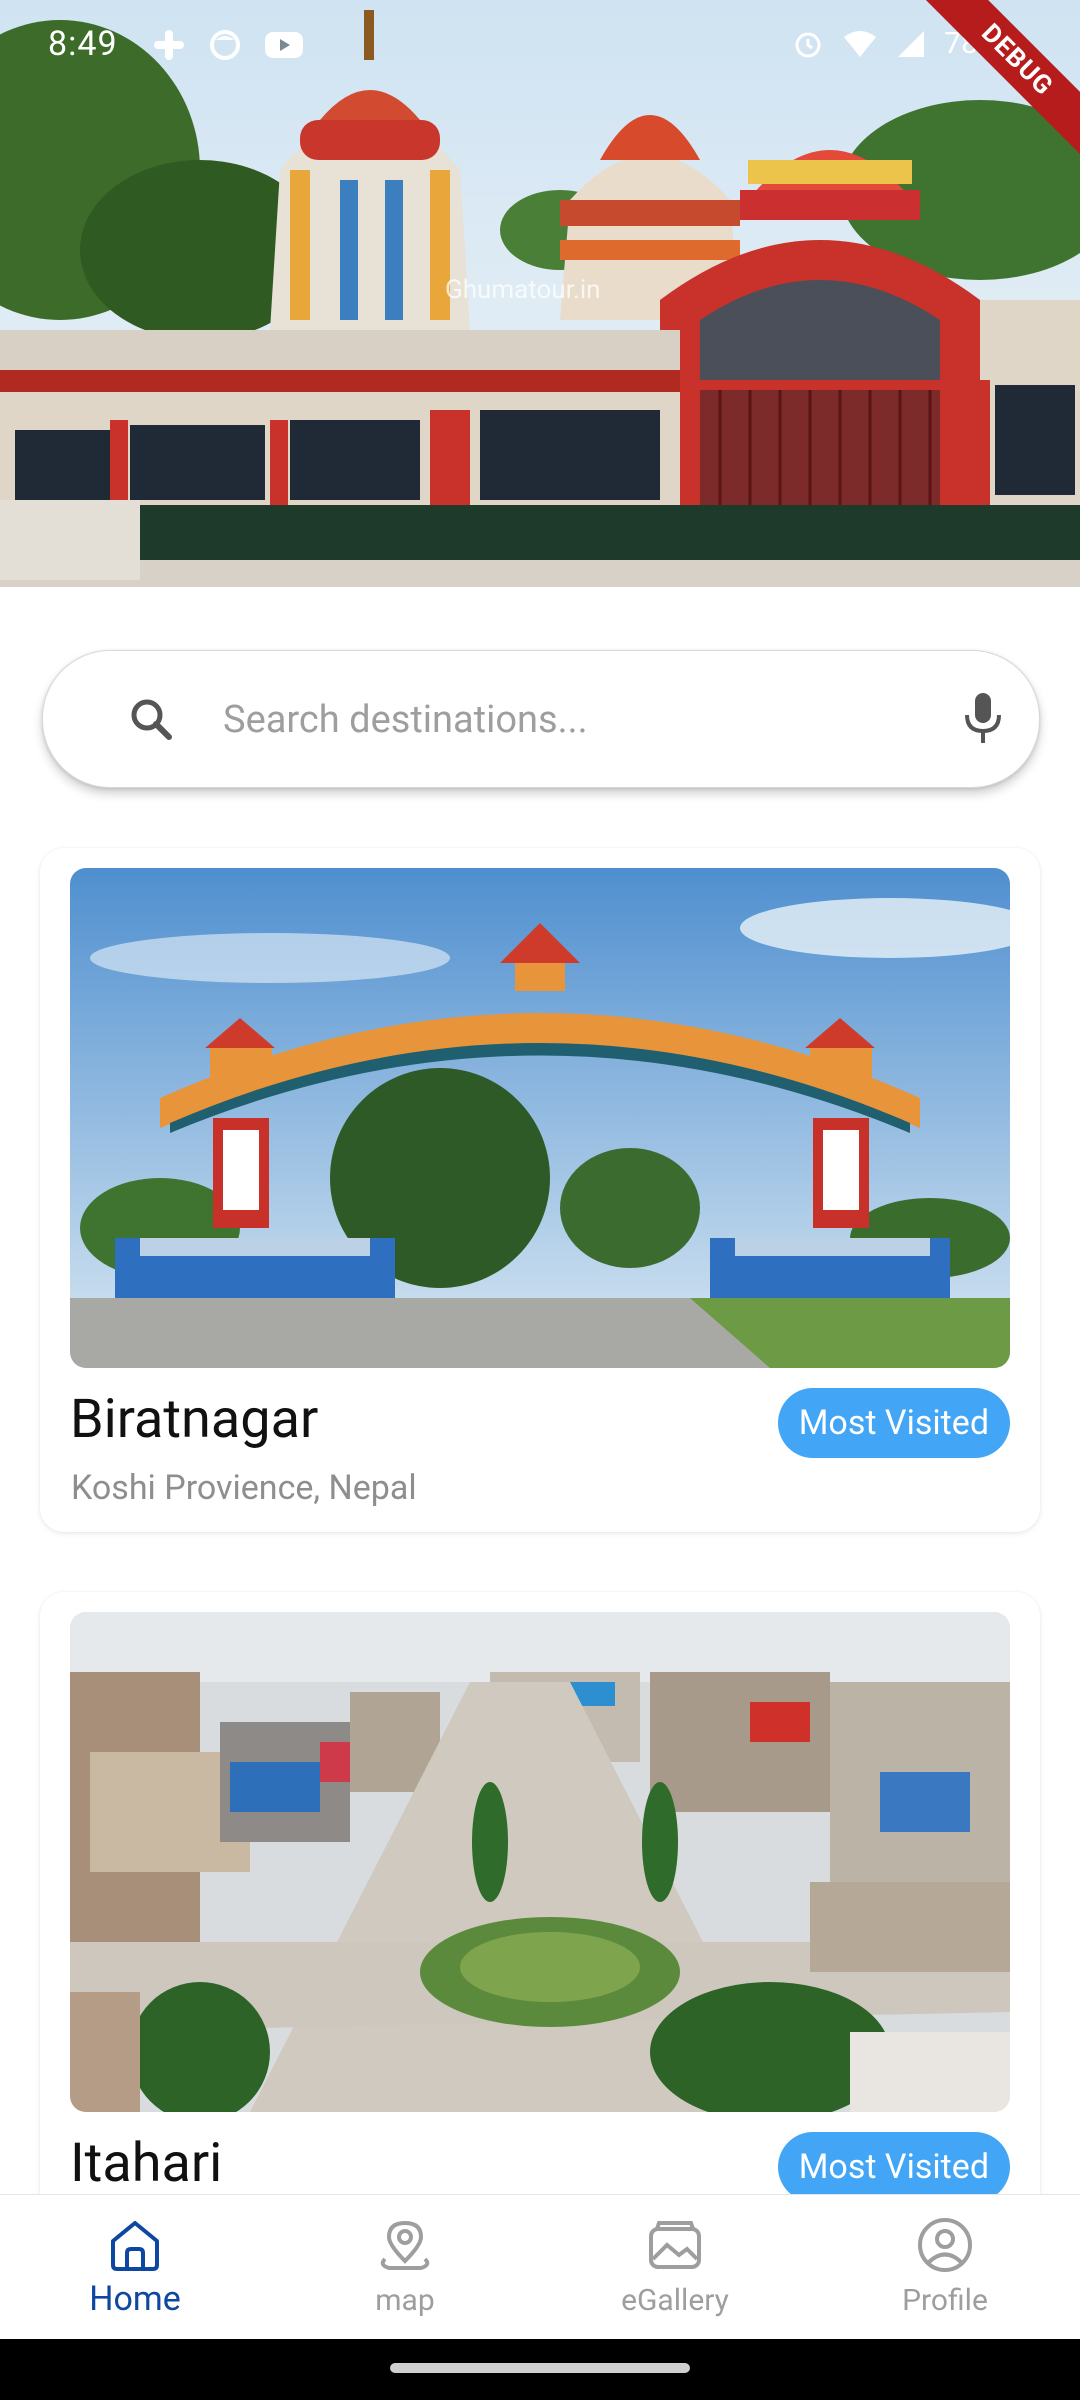 This screenshot has width=1080, height=2400. I want to click on destination-name: Biratnagar, so click(194, 1419).